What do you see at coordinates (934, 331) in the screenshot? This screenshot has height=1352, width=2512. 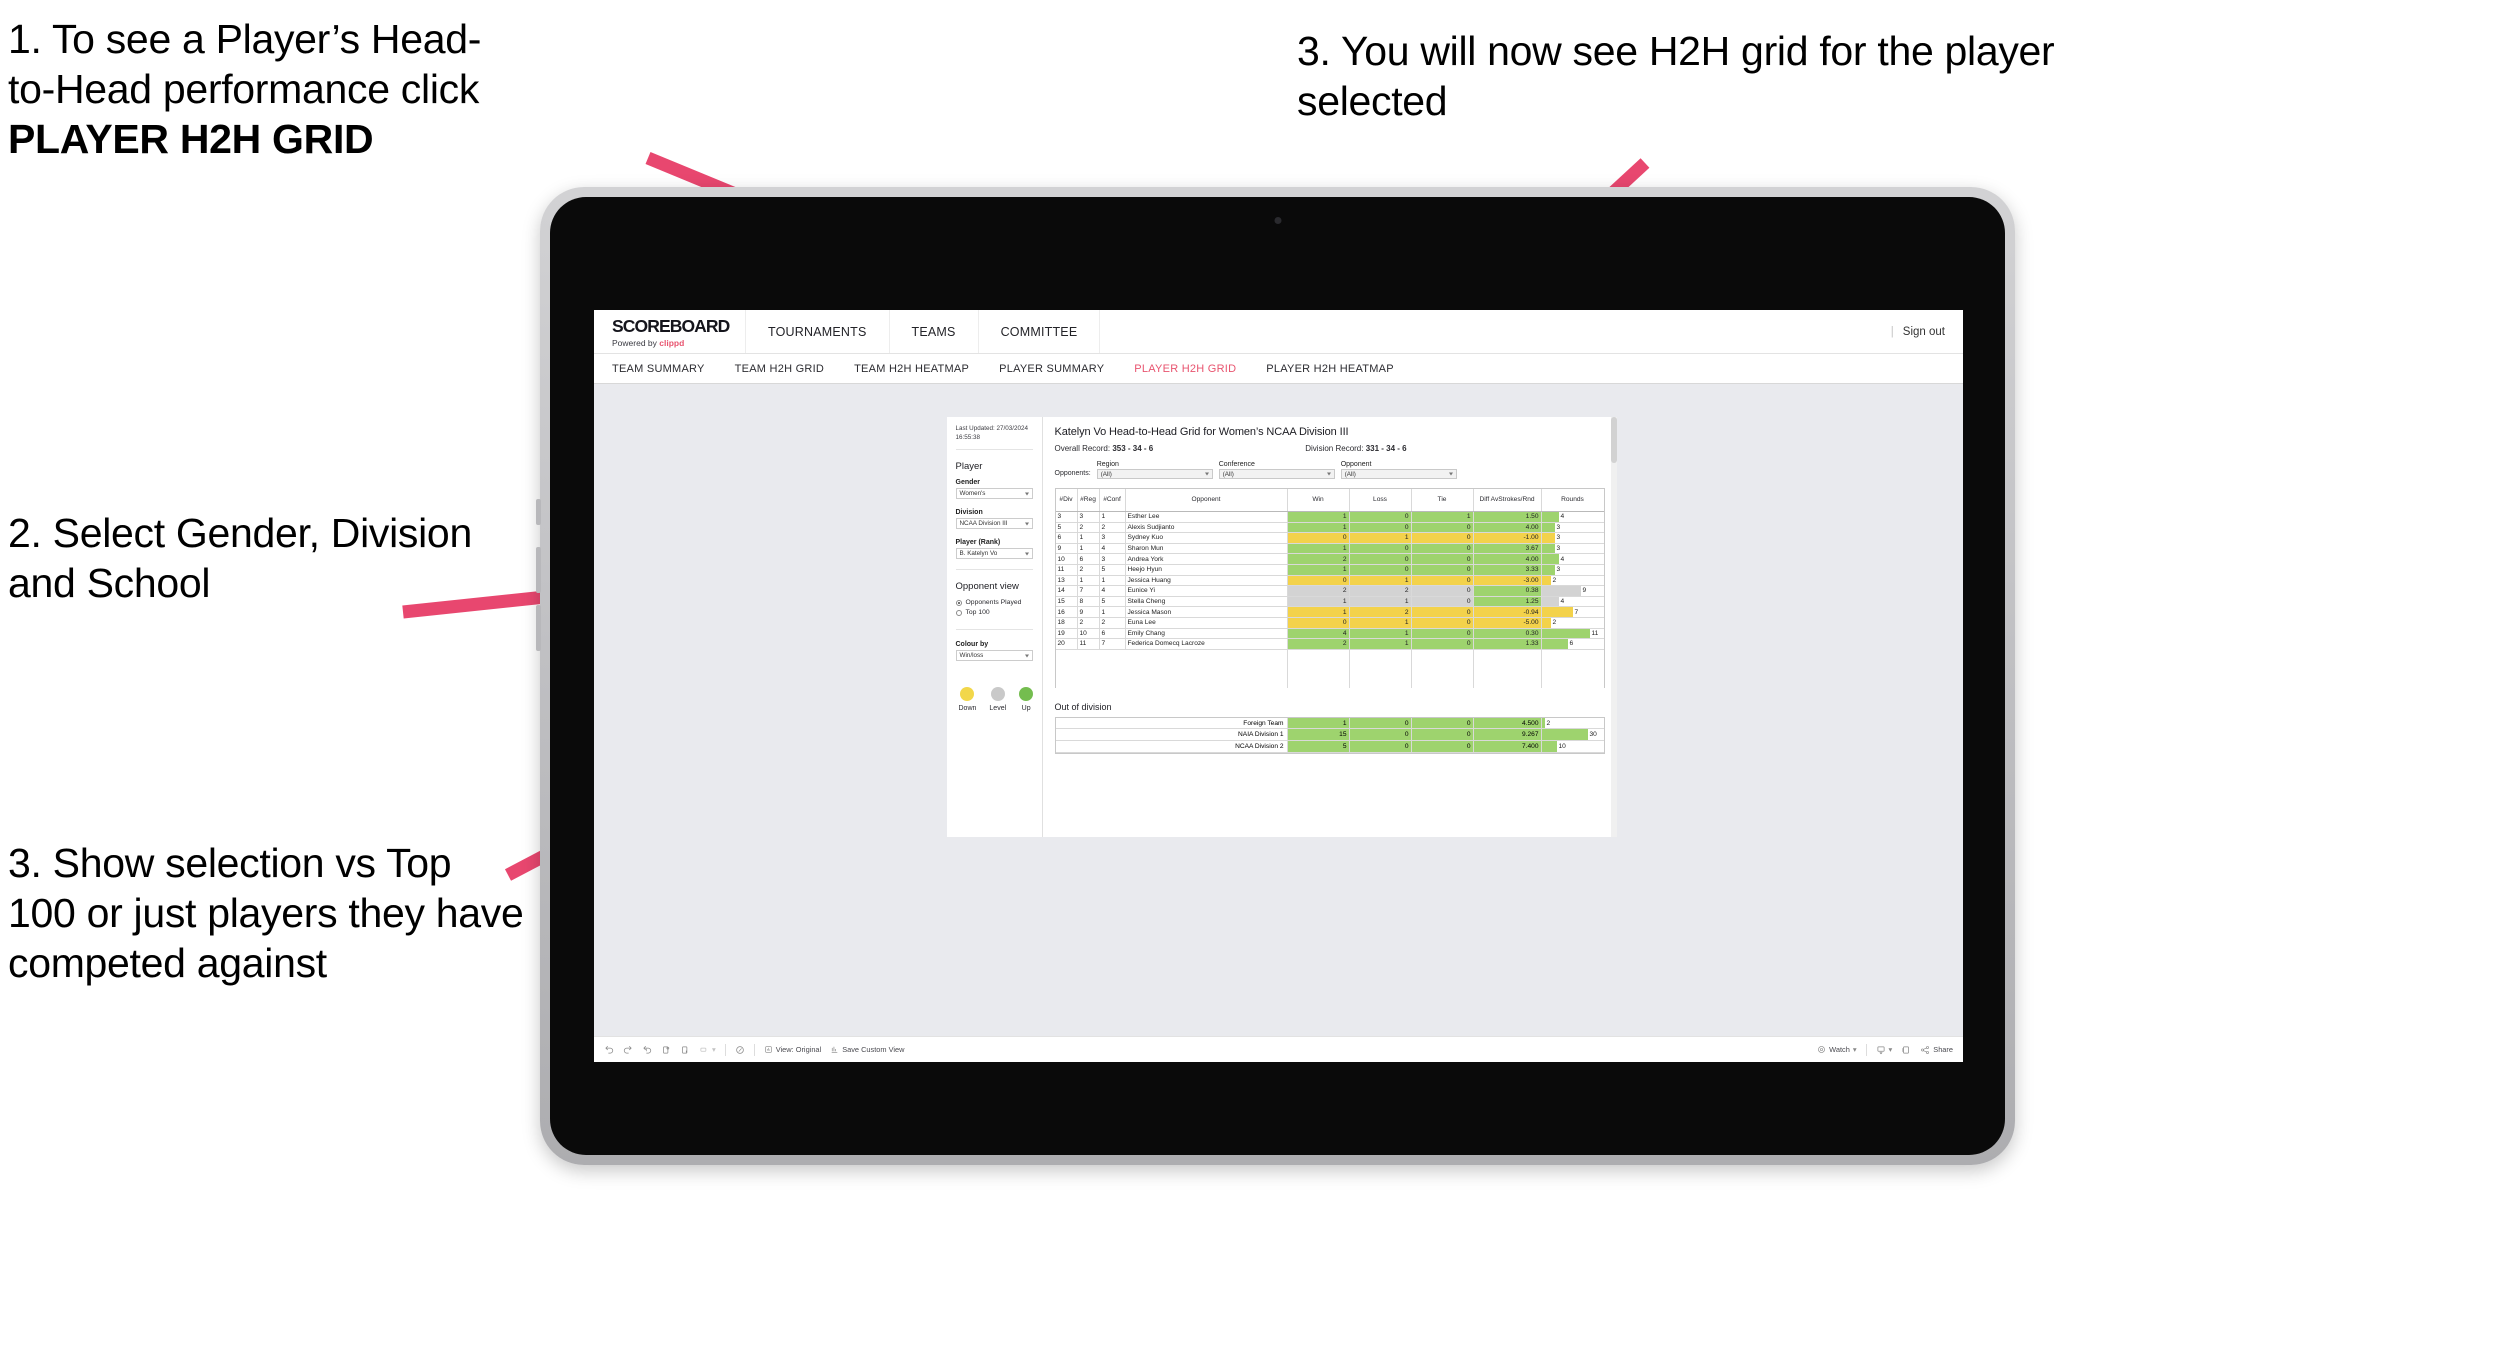 I see `nav-teams: TEAMS` at bounding box center [934, 331].